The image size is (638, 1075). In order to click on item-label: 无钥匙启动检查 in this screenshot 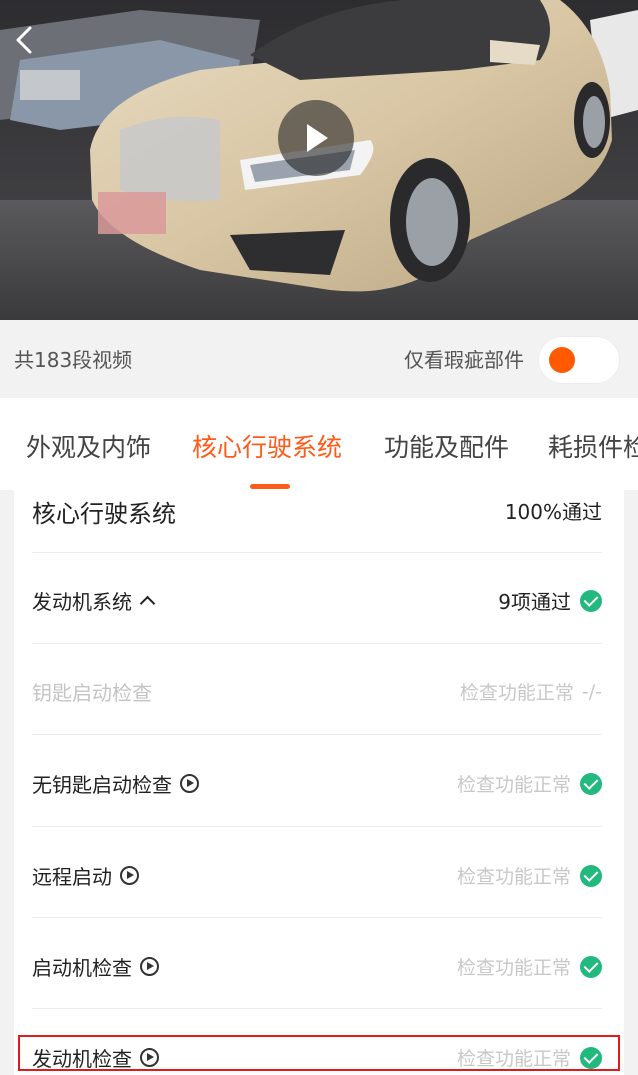, I will do `click(102, 785)`.